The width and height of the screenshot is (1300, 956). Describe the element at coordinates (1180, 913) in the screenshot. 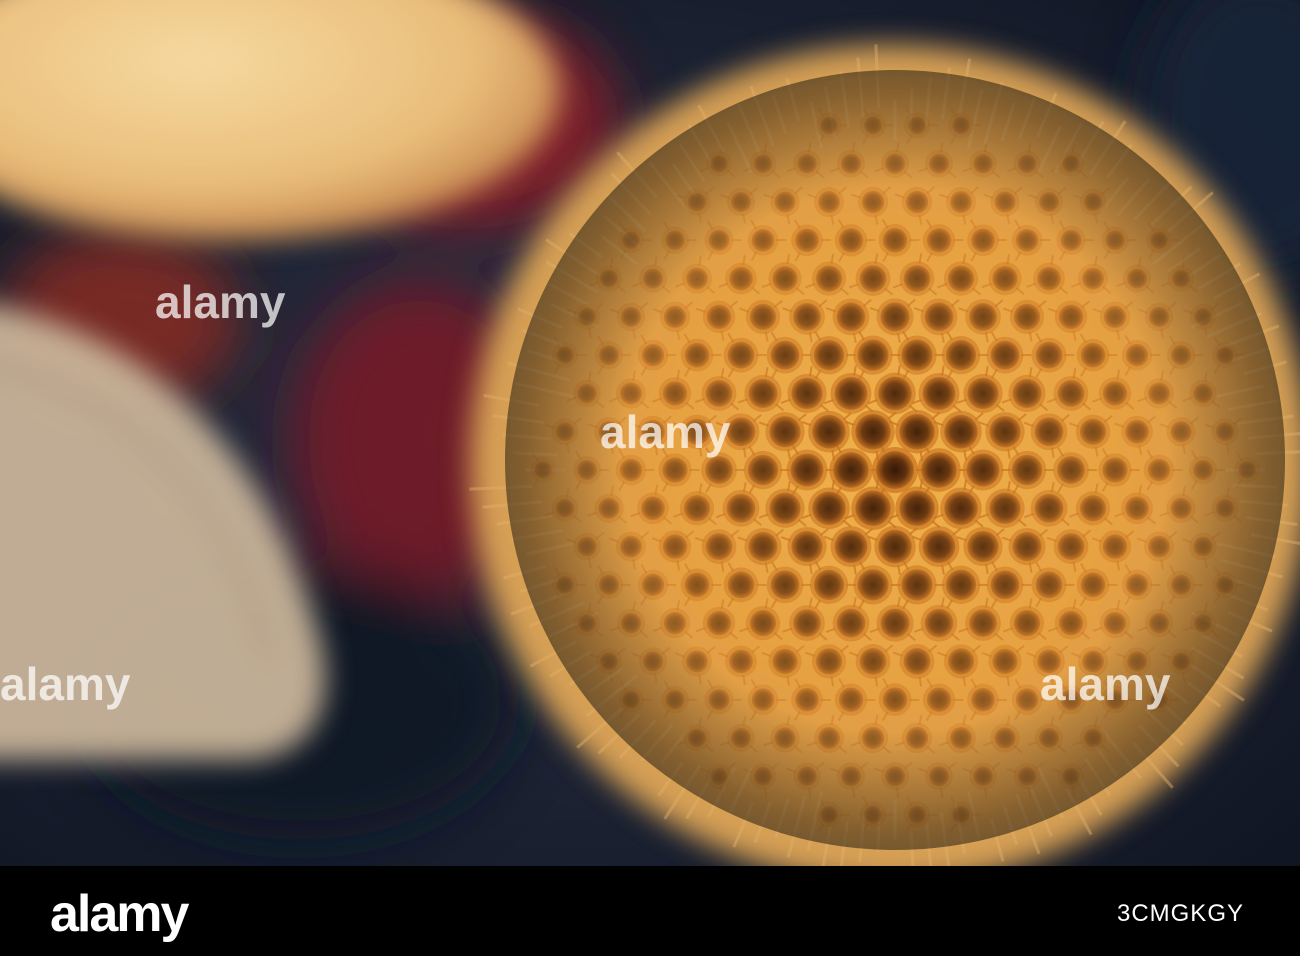

I see `image-code: 3CMGKGY` at that location.